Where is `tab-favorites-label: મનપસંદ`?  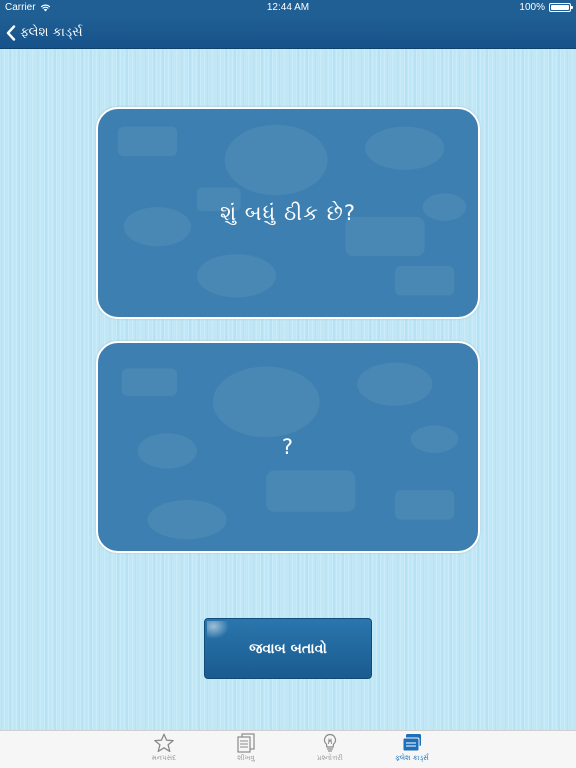 tab-favorites-label: મનપસંદ is located at coordinates (164, 758).